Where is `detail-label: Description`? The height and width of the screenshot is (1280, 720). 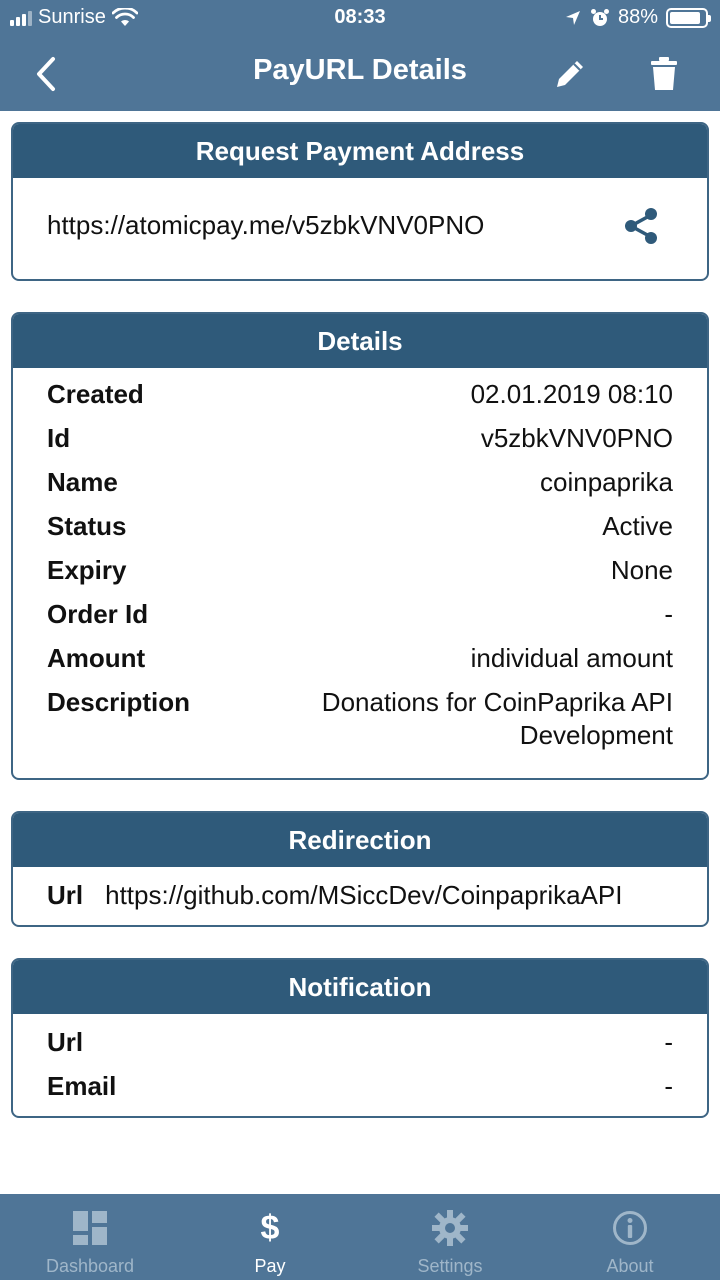
detail-label: Description is located at coordinates (119, 702).